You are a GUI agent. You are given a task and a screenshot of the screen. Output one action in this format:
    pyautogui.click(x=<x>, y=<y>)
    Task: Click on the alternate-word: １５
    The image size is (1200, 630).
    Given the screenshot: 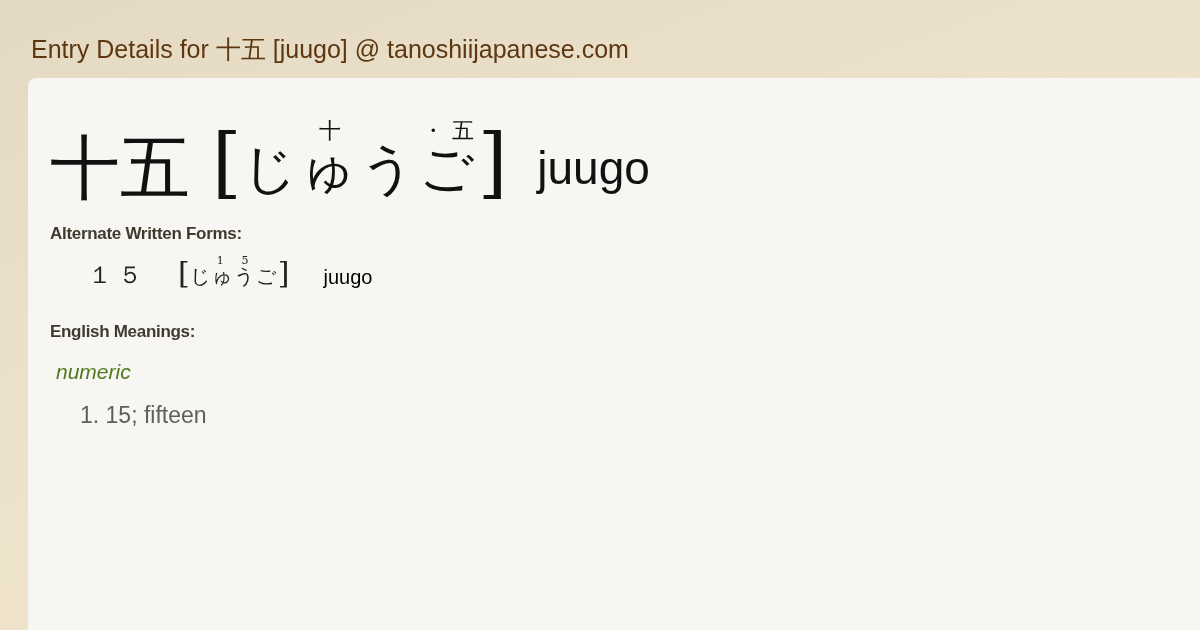 What is the action you would take?
    pyautogui.click(x=118, y=275)
    